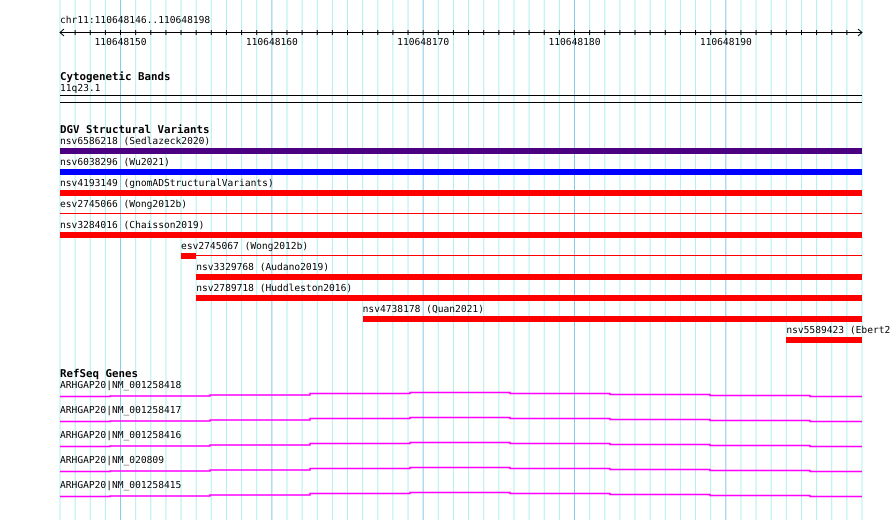  Describe the element at coordinates (244, 247) in the screenshot. I see `feature-label: esv2745067 (Wong2012b)` at that location.